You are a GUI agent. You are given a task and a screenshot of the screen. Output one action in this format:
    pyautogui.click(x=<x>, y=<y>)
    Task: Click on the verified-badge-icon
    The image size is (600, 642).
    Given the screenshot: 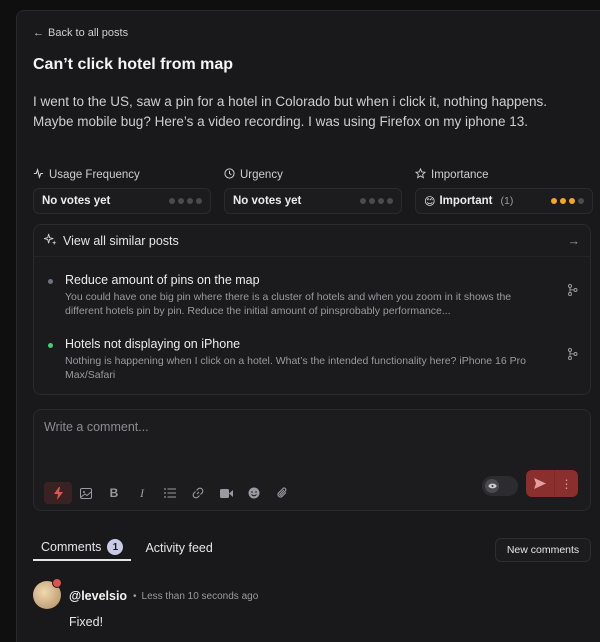 What is the action you would take?
    pyautogui.click(x=57, y=583)
    